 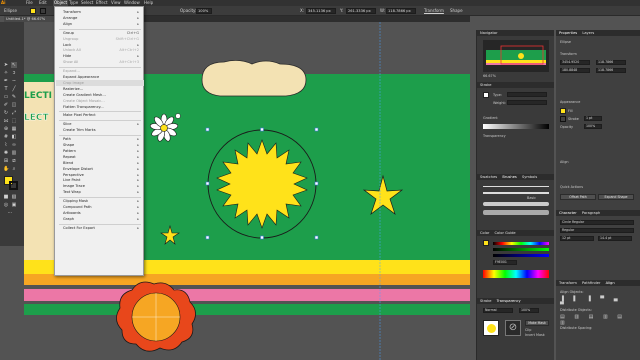 I want to click on object-menu-item-hide: Hide ▸, so click(x=102, y=56).